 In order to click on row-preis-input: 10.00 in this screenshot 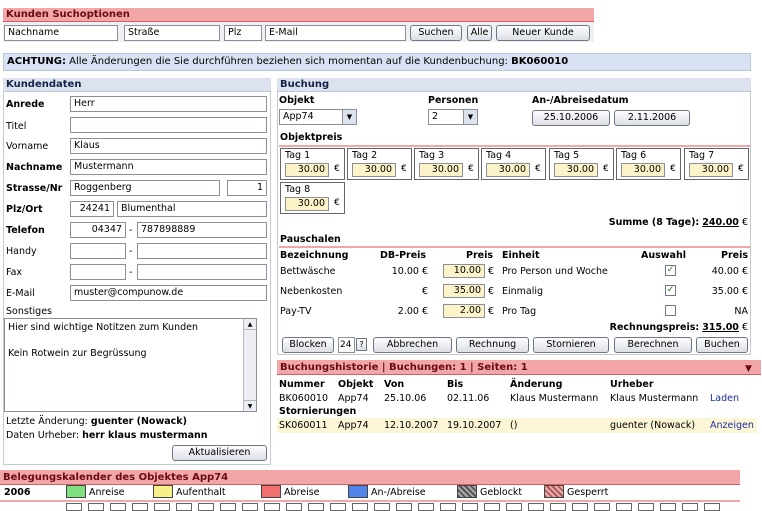, I will do `click(464, 271)`.